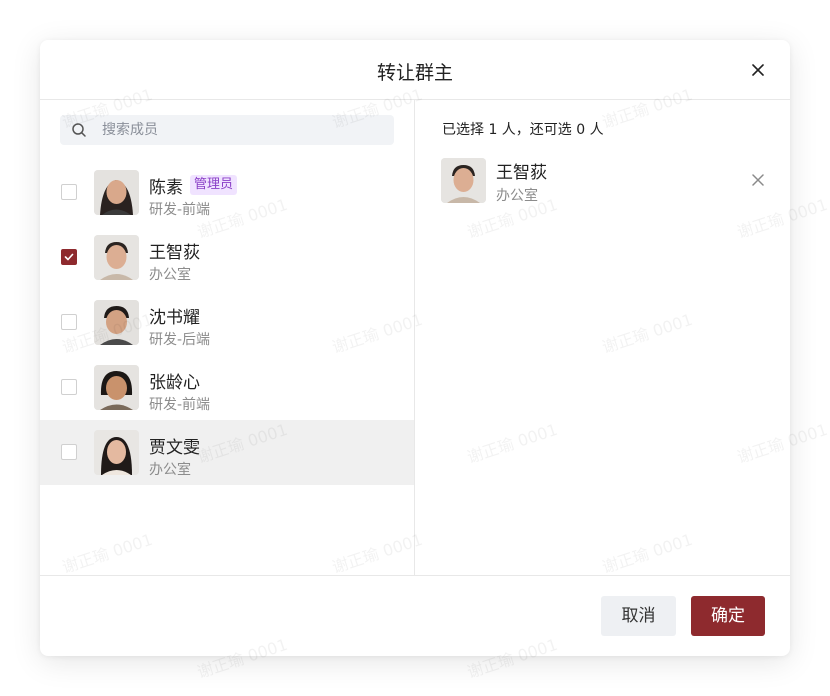 The height and width of the screenshot is (696, 830). Describe the element at coordinates (758, 180) in the screenshot. I see `remove-icon` at that location.